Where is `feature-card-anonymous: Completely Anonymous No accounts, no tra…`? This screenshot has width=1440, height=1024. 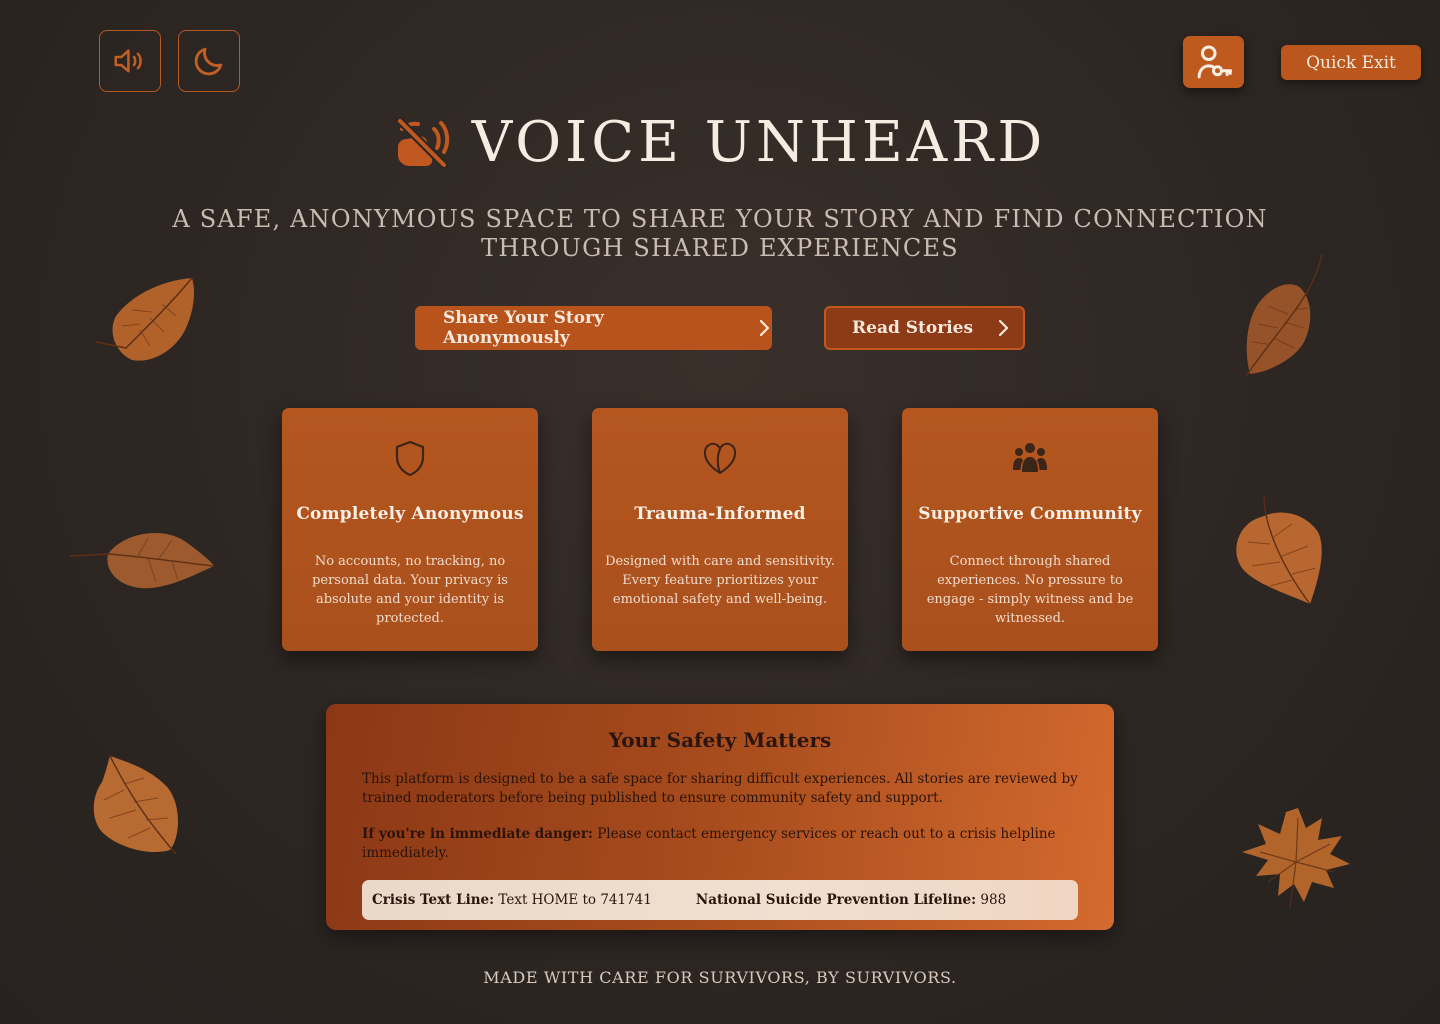 feature-card-anonymous: Completely Anonymous No accounts, no tra… is located at coordinates (410, 529).